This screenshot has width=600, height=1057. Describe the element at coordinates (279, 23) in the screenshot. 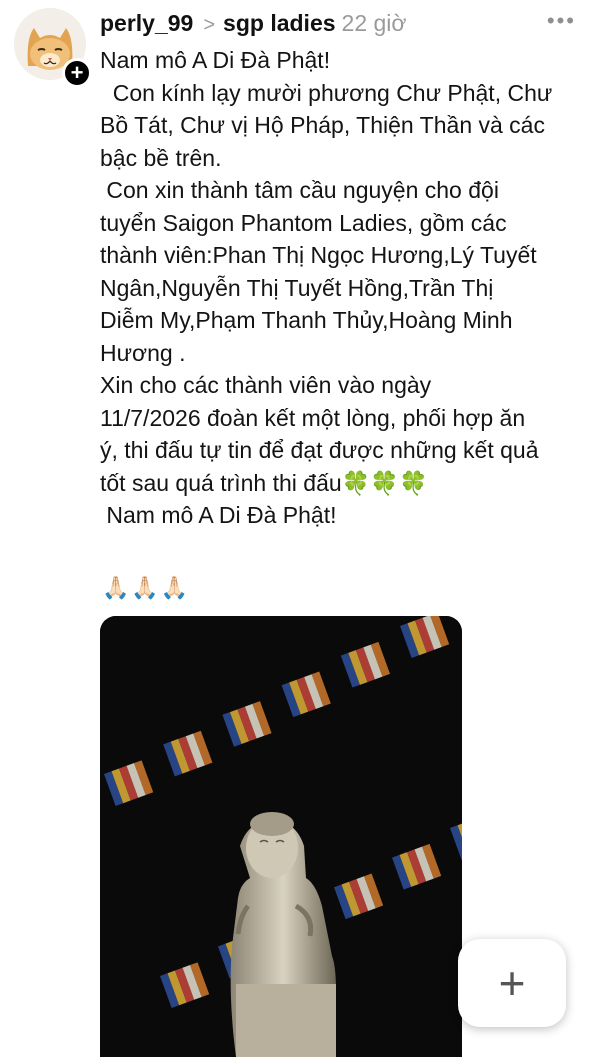

I see `group-link: sgp ladies` at that location.